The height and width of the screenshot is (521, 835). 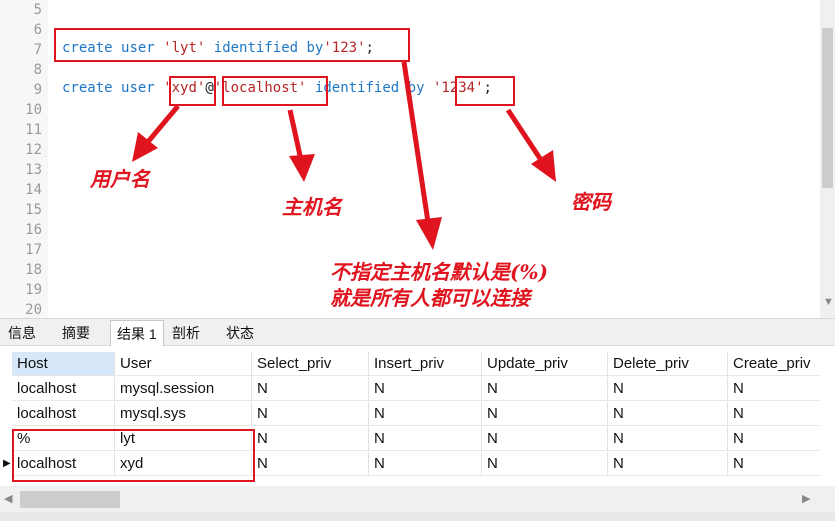 What do you see at coordinates (76, 333) in the screenshot?
I see `tab-summary: 摘要` at bounding box center [76, 333].